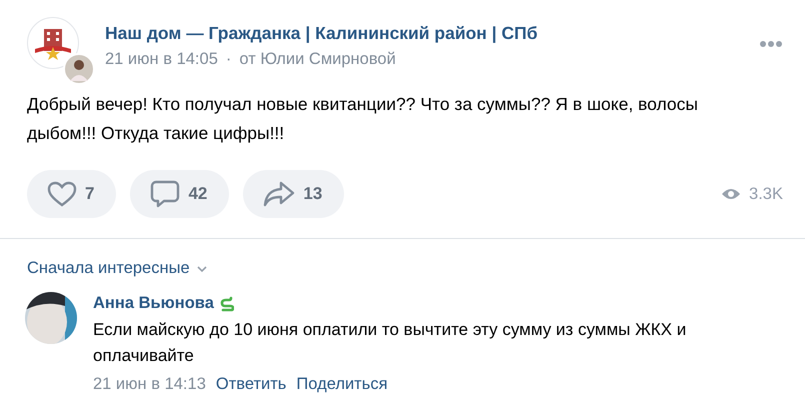 The height and width of the screenshot is (410, 805). I want to click on post-date: 21 июн в 14:05, so click(161, 59).